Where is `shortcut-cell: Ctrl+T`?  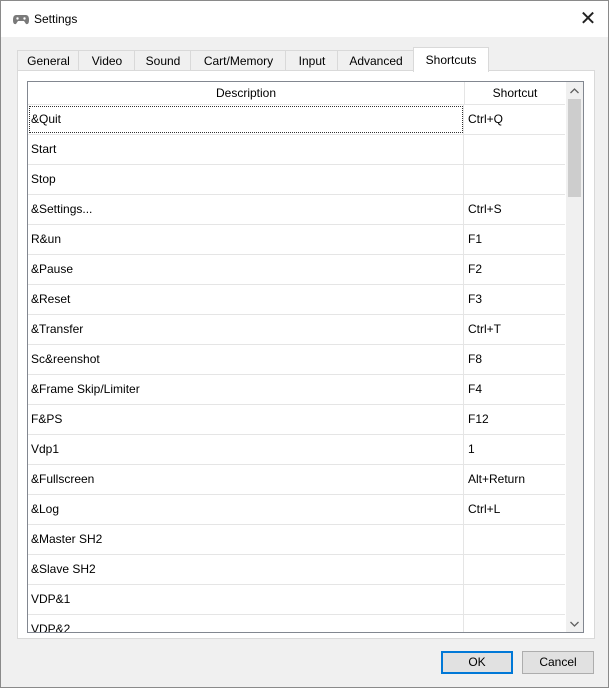
shortcut-cell: Ctrl+T is located at coordinates (516, 329).